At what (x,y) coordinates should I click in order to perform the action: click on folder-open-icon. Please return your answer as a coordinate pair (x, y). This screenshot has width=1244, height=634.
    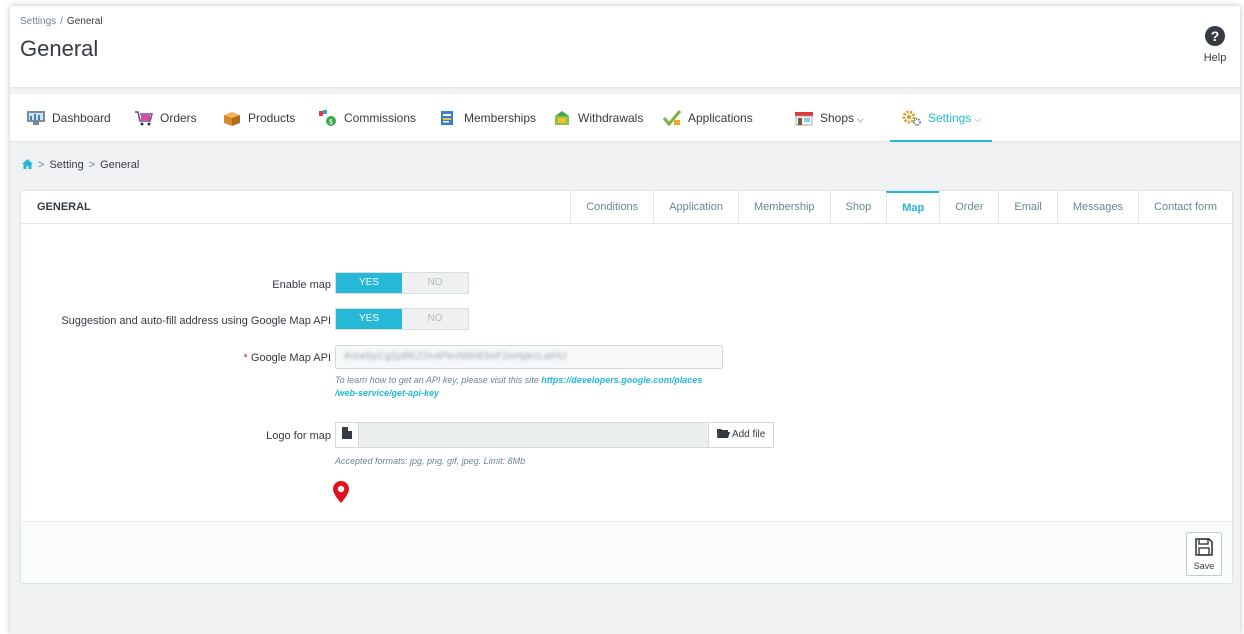
    Looking at the image, I should click on (723, 433).